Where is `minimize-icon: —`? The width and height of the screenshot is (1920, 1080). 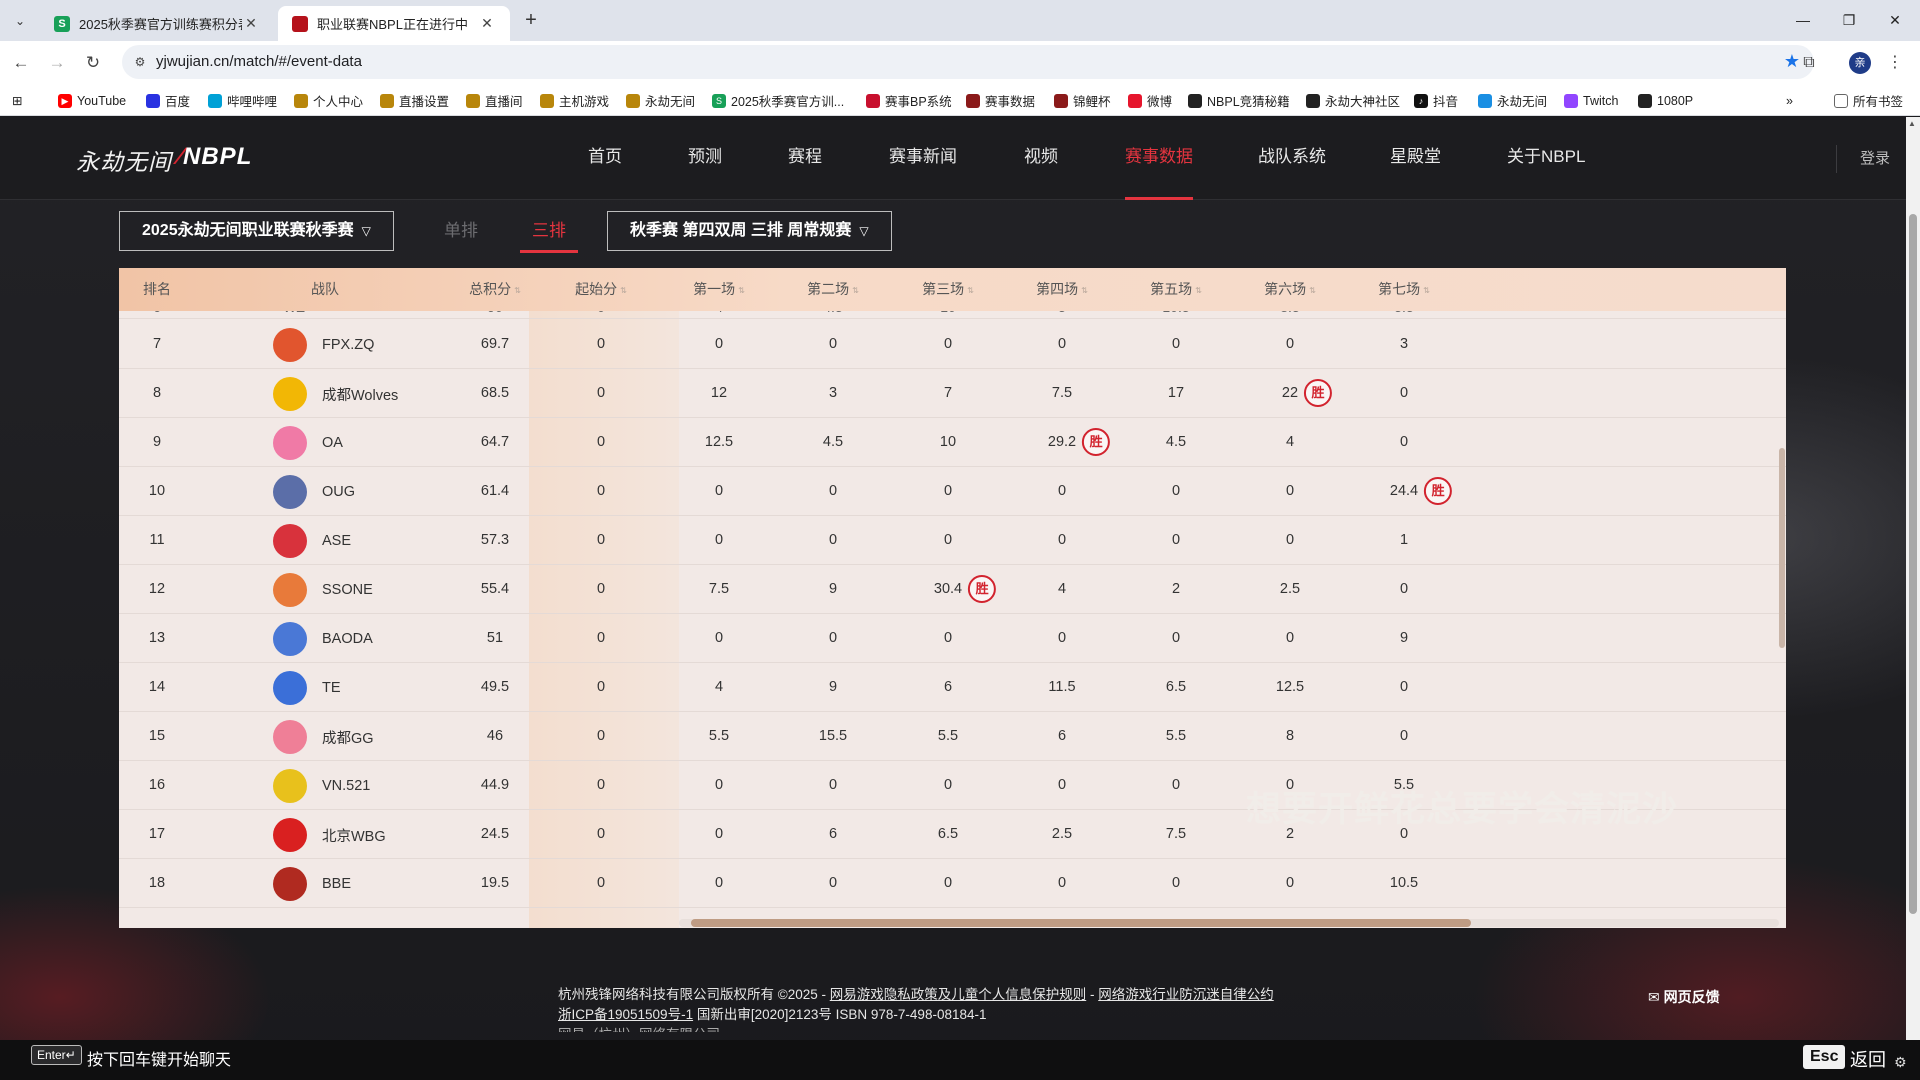
minimize-icon: — is located at coordinates (1803, 20).